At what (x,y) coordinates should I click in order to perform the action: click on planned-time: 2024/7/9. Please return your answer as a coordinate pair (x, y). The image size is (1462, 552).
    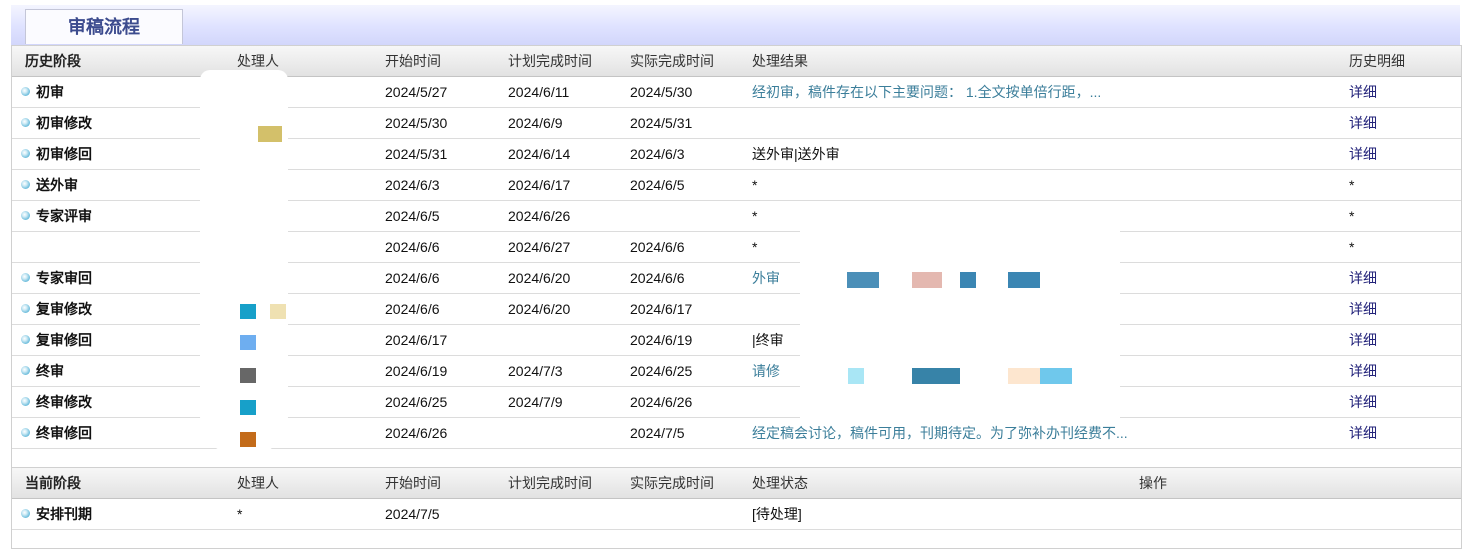
    Looking at the image, I should click on (535, 402).